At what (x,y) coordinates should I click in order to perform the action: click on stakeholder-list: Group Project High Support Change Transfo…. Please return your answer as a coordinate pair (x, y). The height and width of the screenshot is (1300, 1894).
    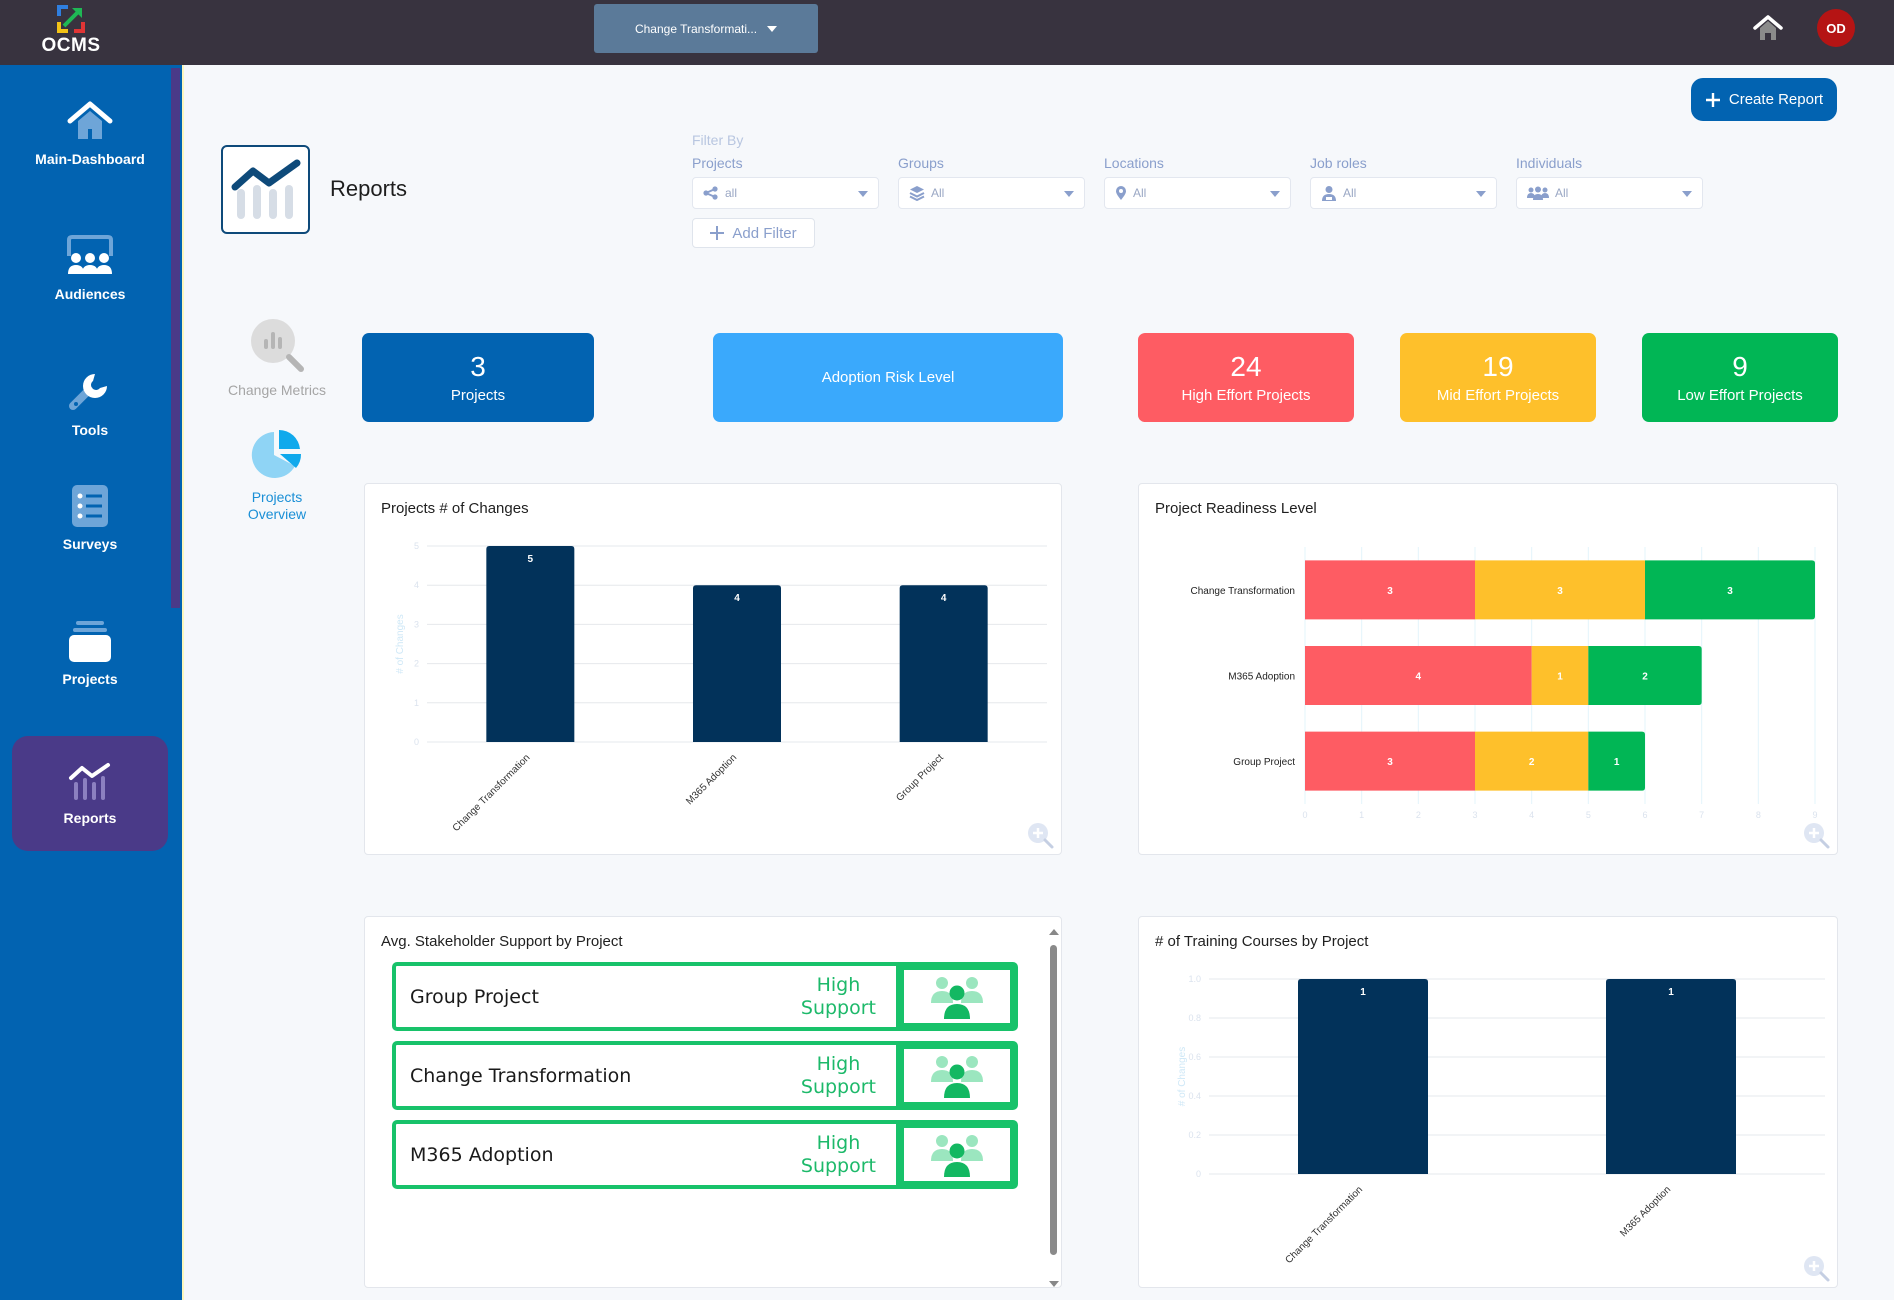
    Looking at the image, I should click on (705, 1080).